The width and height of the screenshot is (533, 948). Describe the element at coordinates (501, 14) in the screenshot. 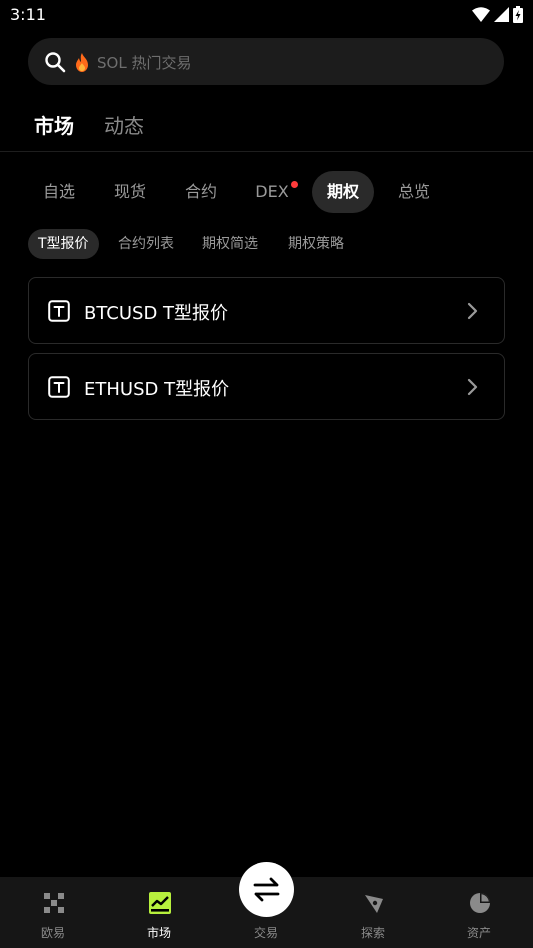

I see `signal-icon` at that location.